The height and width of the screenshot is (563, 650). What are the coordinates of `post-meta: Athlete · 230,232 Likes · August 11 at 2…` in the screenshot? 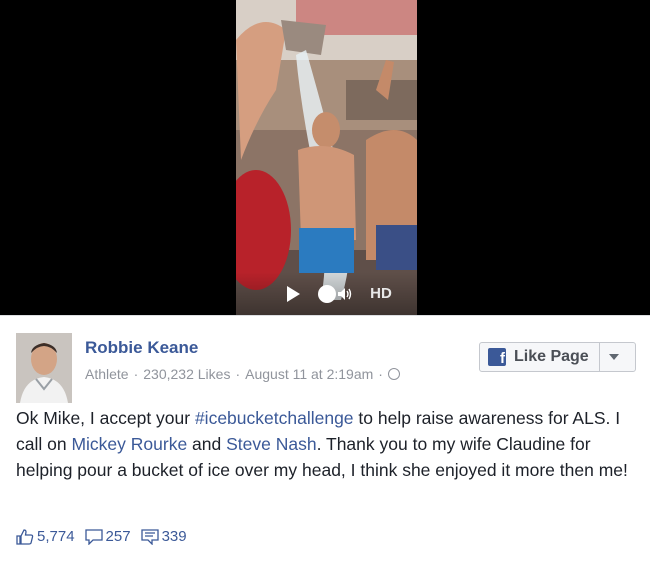 It's located at (242, 374).